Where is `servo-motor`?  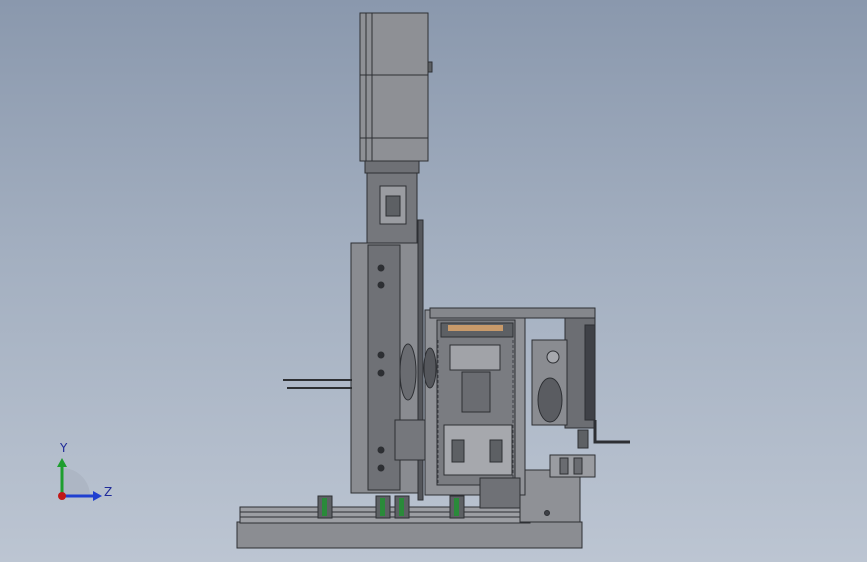 servo-motor is located at coordinates (394, 87).